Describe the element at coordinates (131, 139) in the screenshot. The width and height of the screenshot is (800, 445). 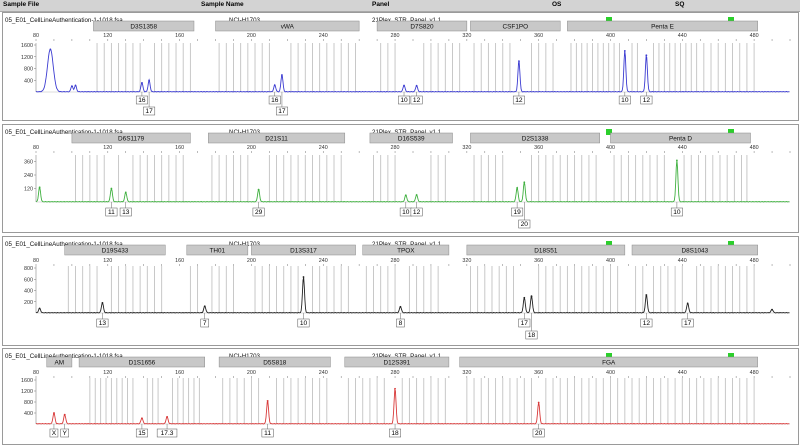
I see `marker-label: D6S1179` at that location.